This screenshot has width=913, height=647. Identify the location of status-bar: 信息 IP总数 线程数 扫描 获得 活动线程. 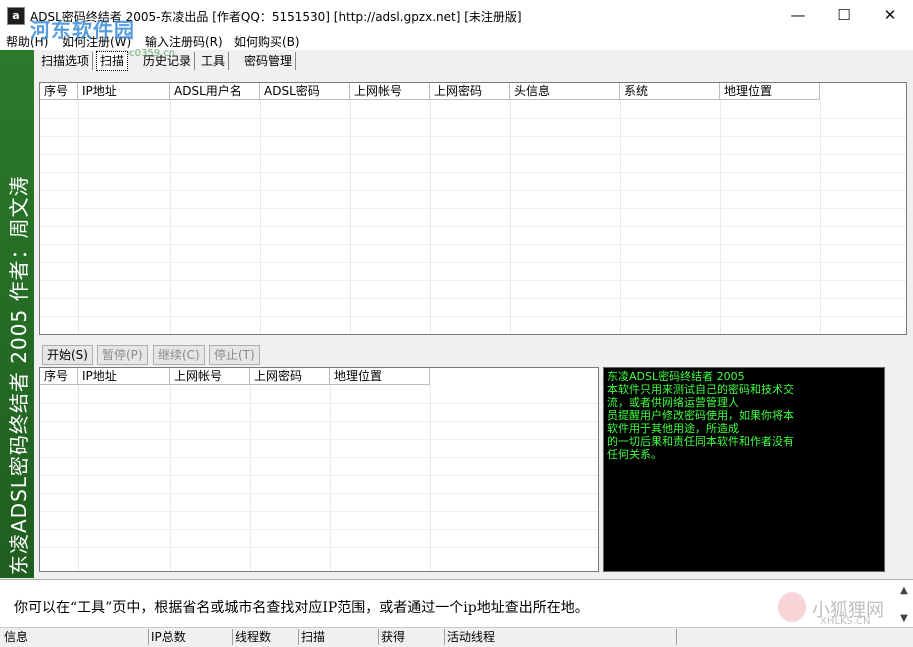
(456, 637).